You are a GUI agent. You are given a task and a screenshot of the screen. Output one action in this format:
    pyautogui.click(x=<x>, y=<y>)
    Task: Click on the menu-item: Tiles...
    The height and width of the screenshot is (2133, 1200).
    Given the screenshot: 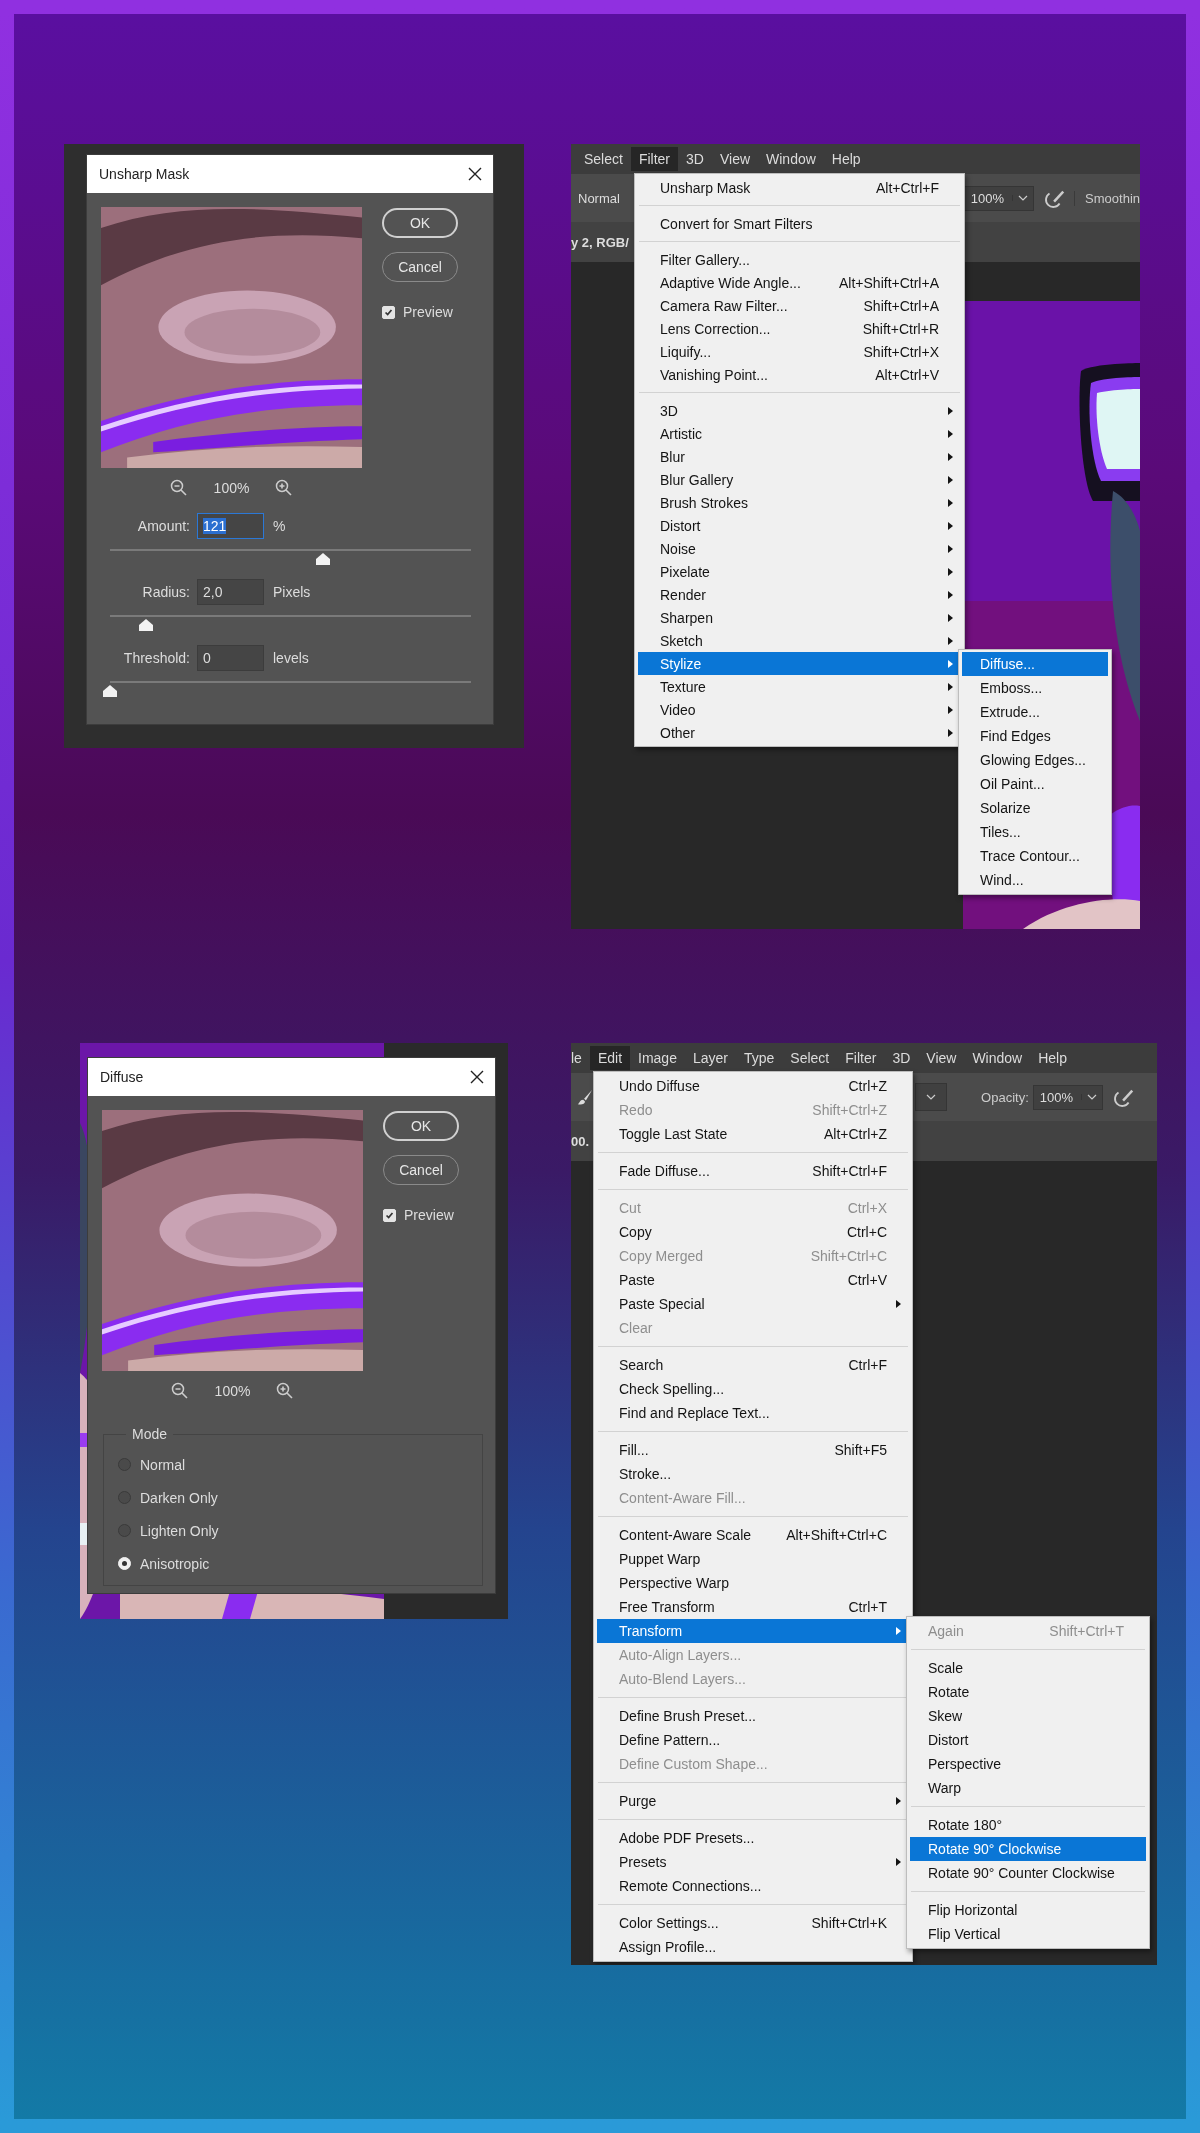 What is the action you would take?
    pyautogui.click(x=1035, y=832)
    